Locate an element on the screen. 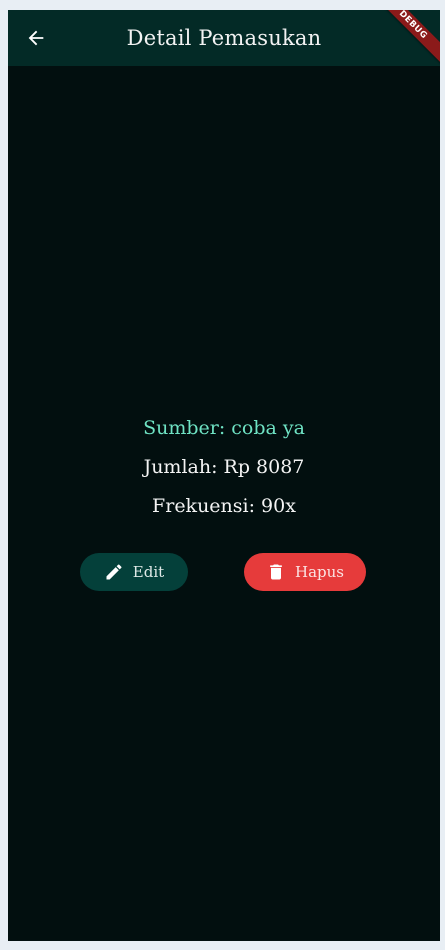 This screenshot has width=445, height=950. arrow-left-icon is located at coordinates (36, 38).